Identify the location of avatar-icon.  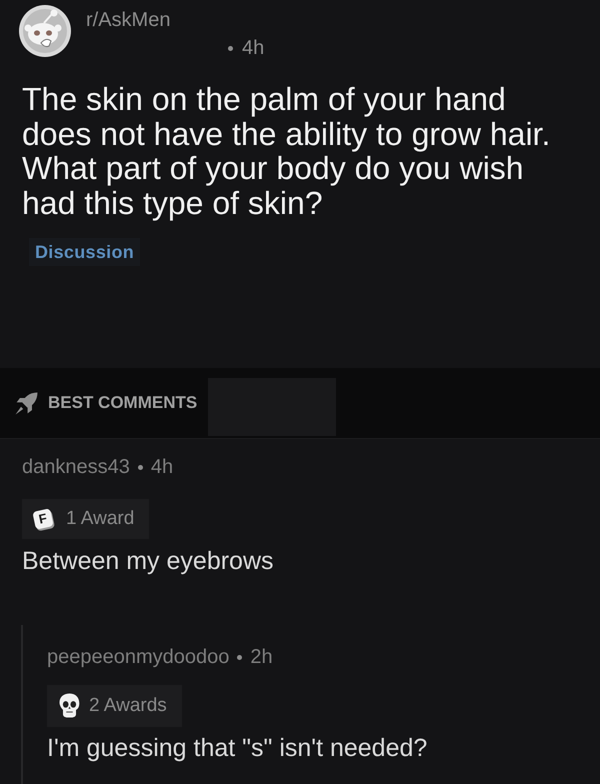
(45, 31).